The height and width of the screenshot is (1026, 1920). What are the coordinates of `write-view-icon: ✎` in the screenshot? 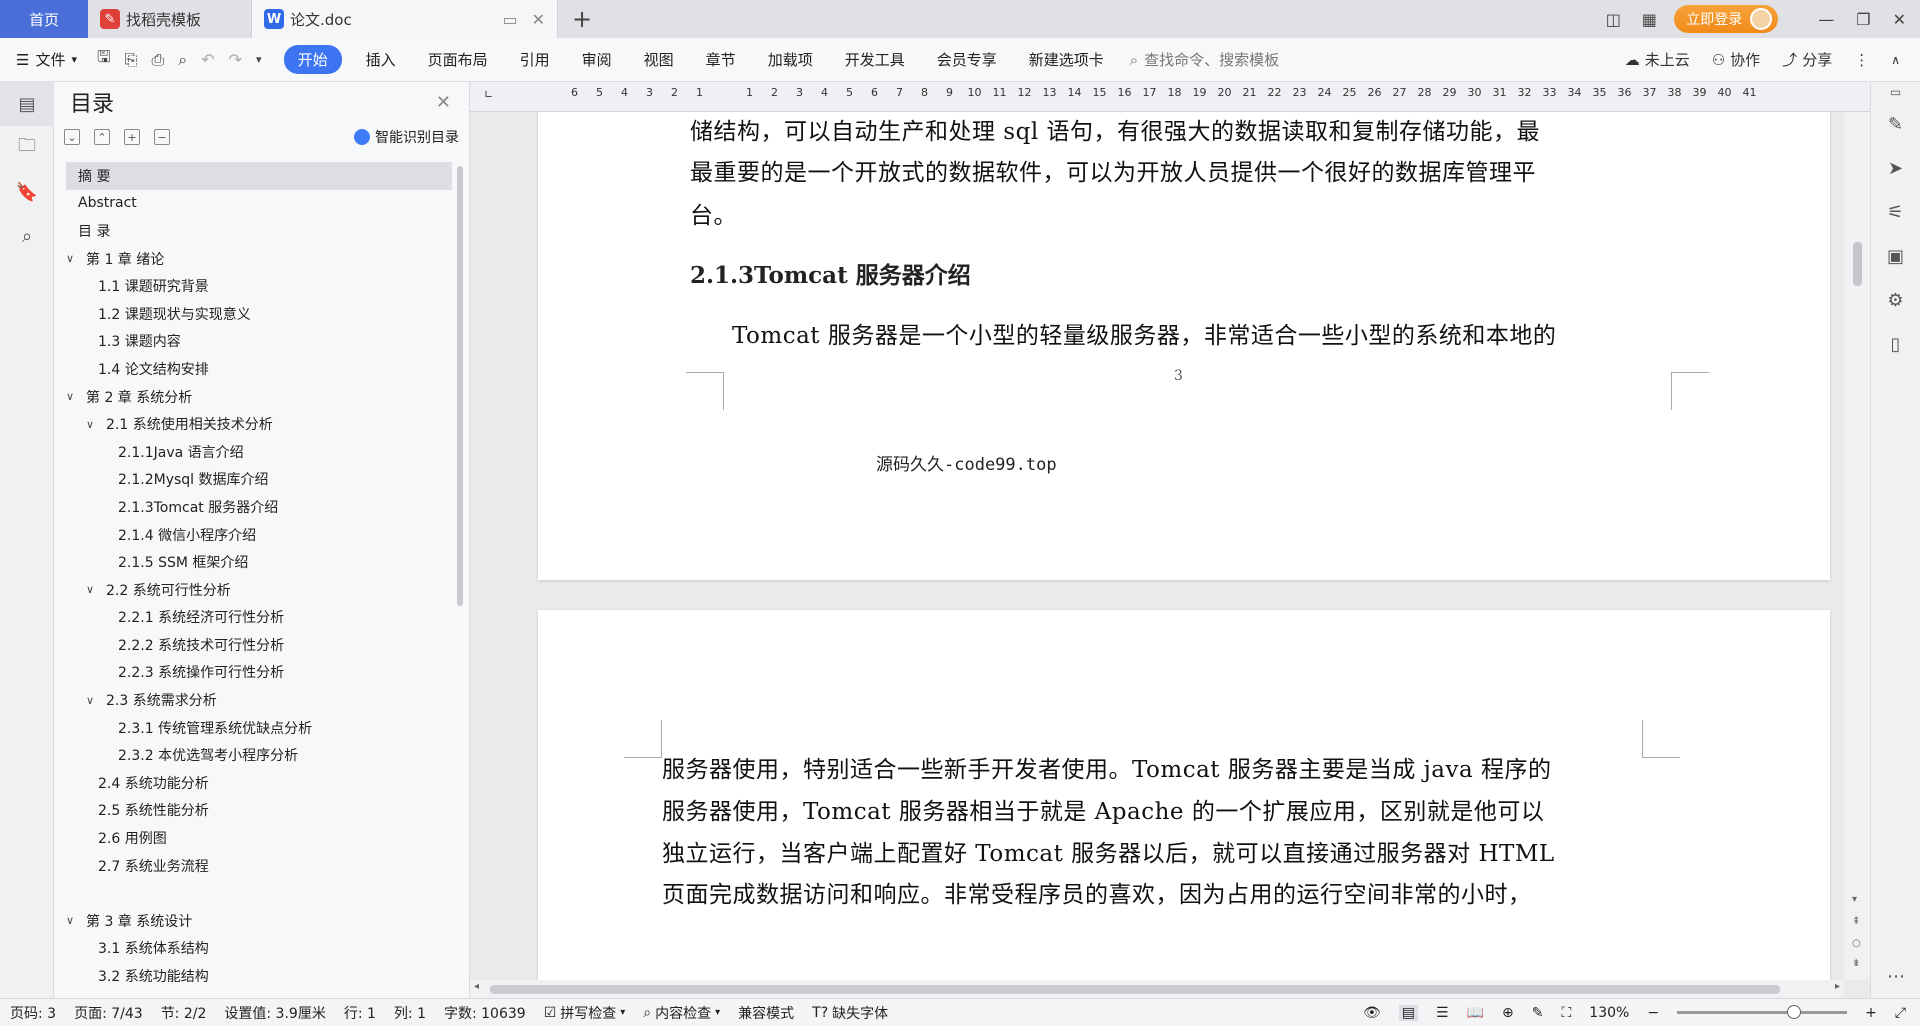 It's located at (1538, 1013).